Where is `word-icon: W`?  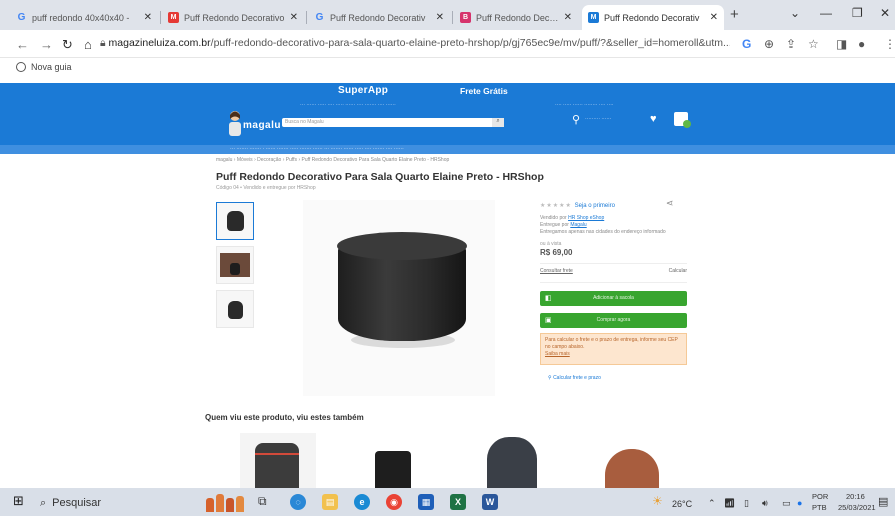
word-icon: W is located at coordinates (490, 502).